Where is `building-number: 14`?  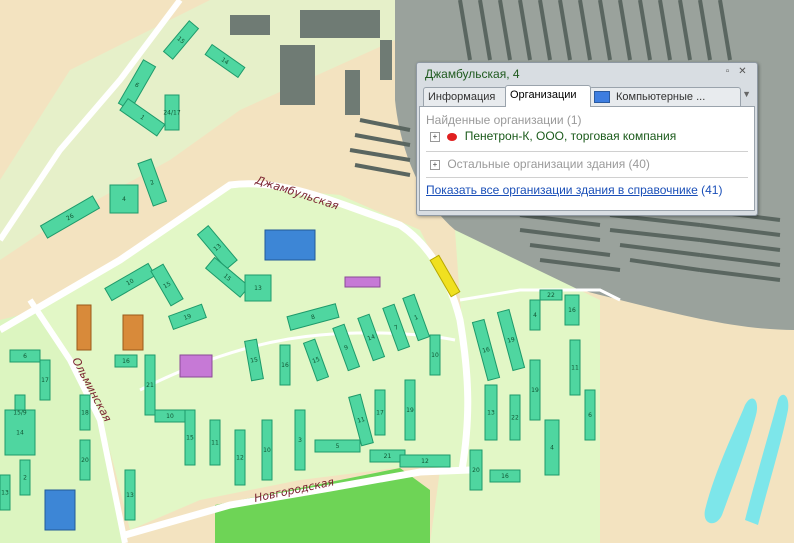
building-number: 14 is located at coordinates (20, 433).